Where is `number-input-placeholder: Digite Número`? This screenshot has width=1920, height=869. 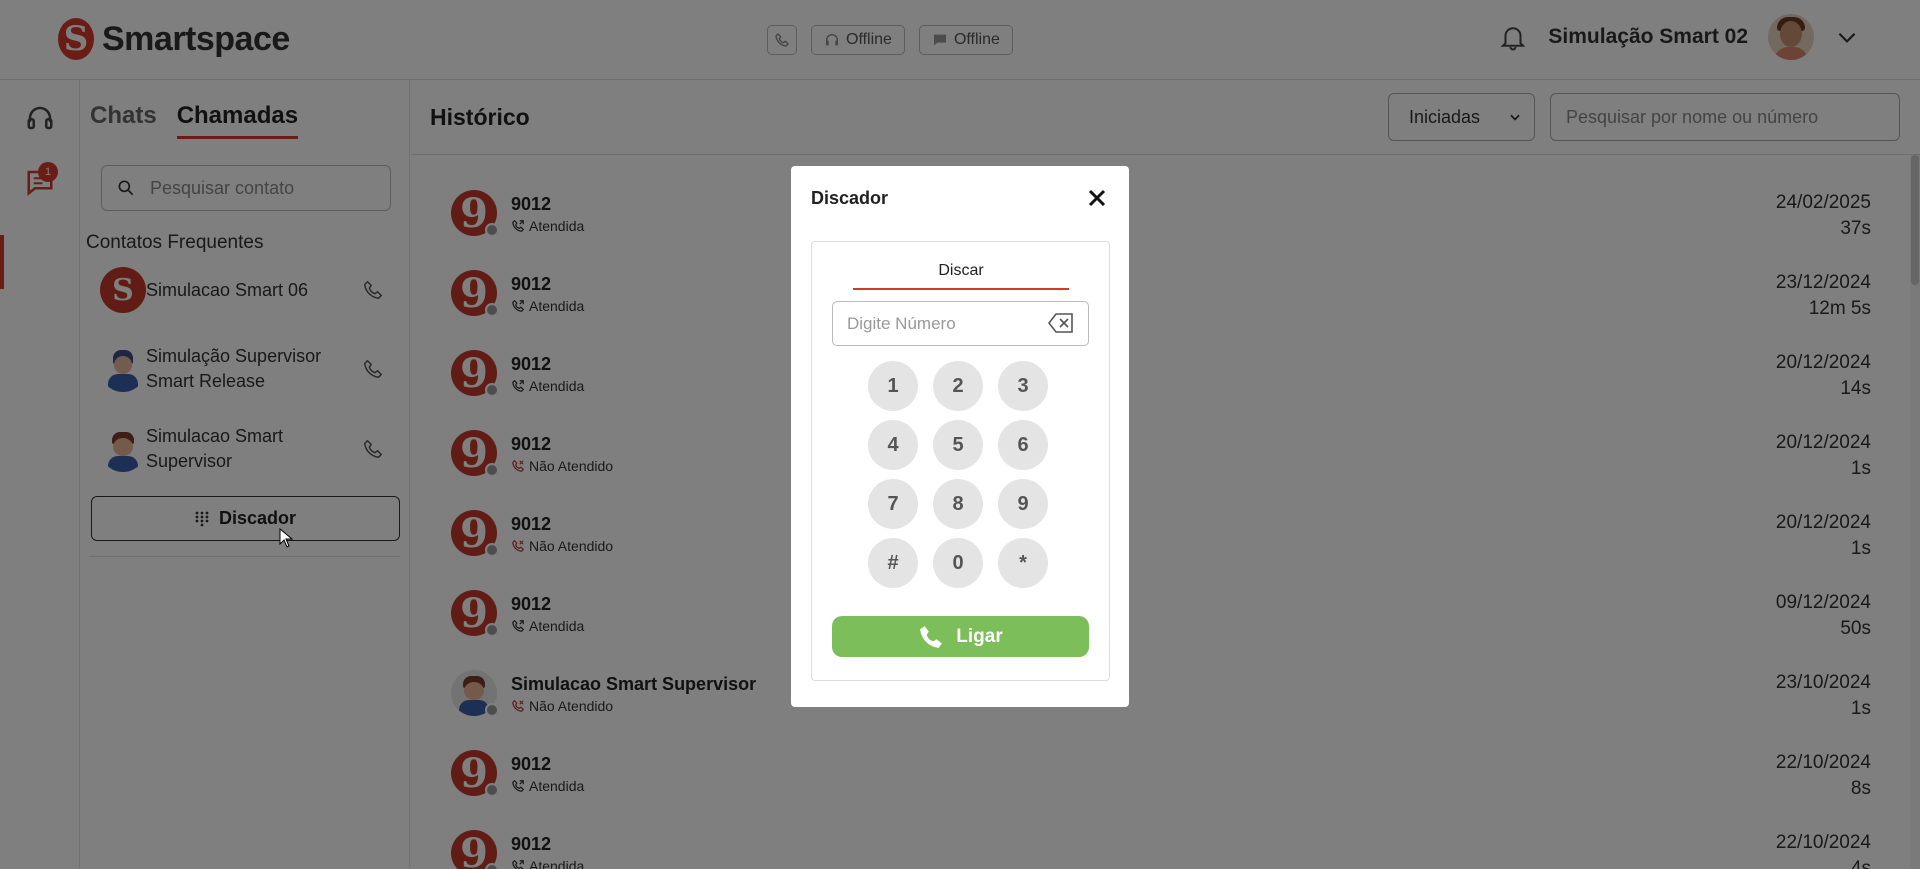 number-input-placeholder: Digite Número is located at coordinates (901, 323).